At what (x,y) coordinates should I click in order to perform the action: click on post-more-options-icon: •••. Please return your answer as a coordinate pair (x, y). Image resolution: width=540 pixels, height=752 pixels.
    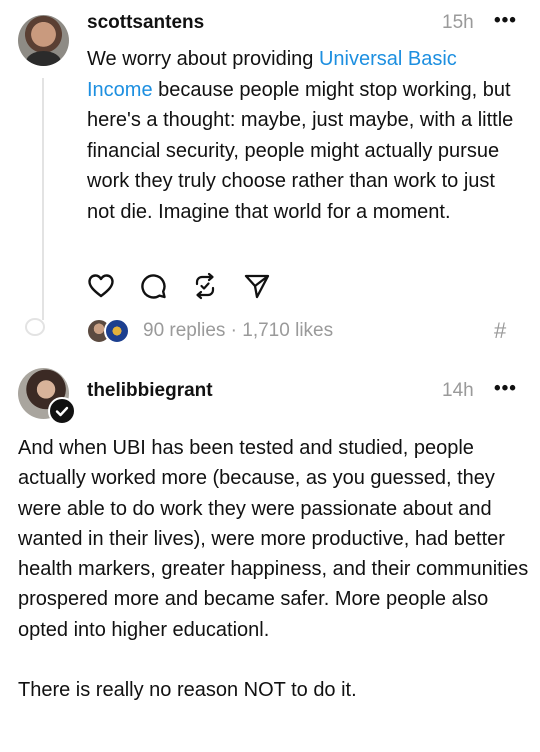
    Looking at the image, I should click on (505, 21).